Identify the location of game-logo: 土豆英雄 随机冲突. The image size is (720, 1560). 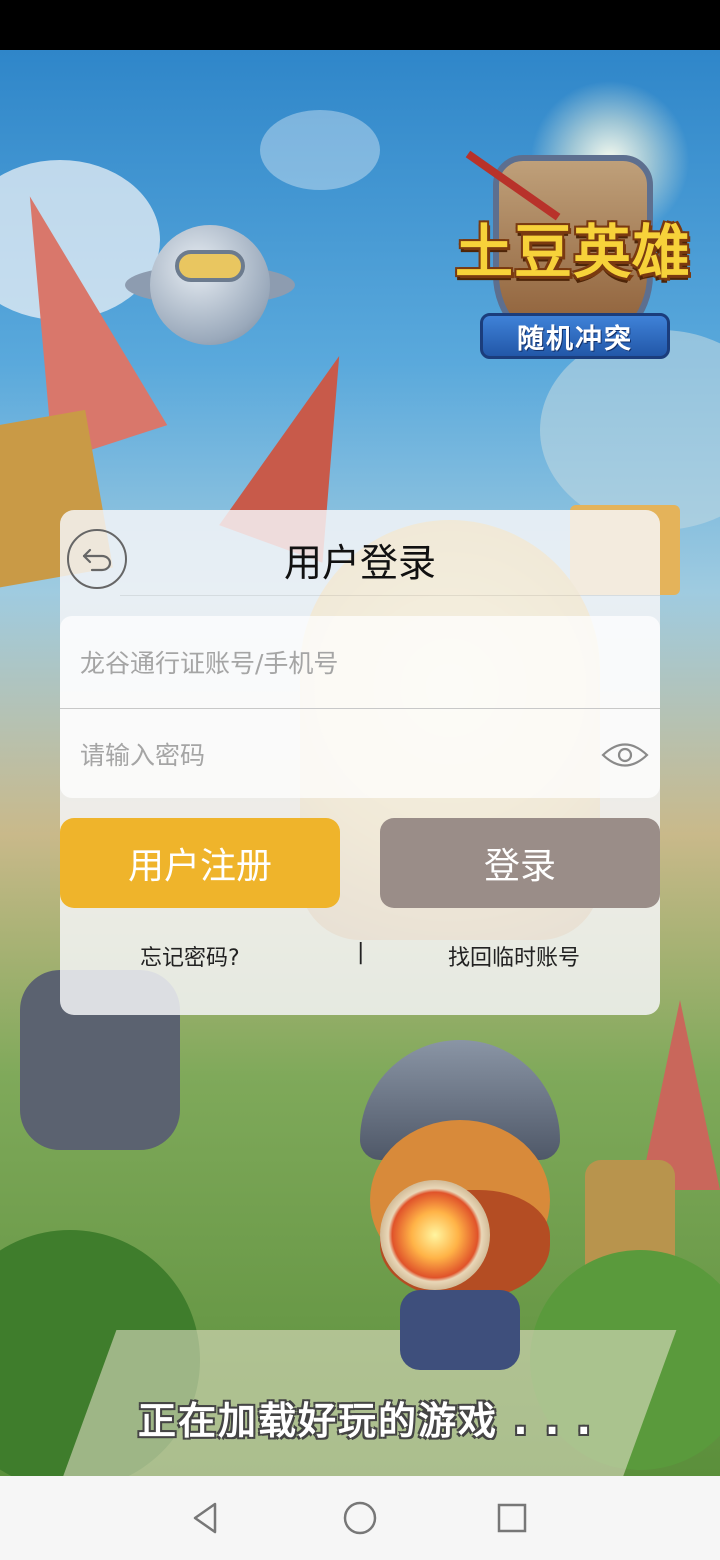
(573, 255).